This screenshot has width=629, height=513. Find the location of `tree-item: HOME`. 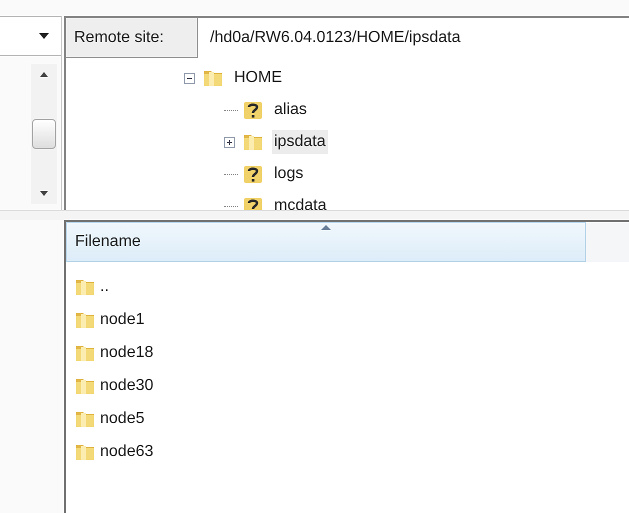

tree-item: HOME is located at coordinates (258, 78).